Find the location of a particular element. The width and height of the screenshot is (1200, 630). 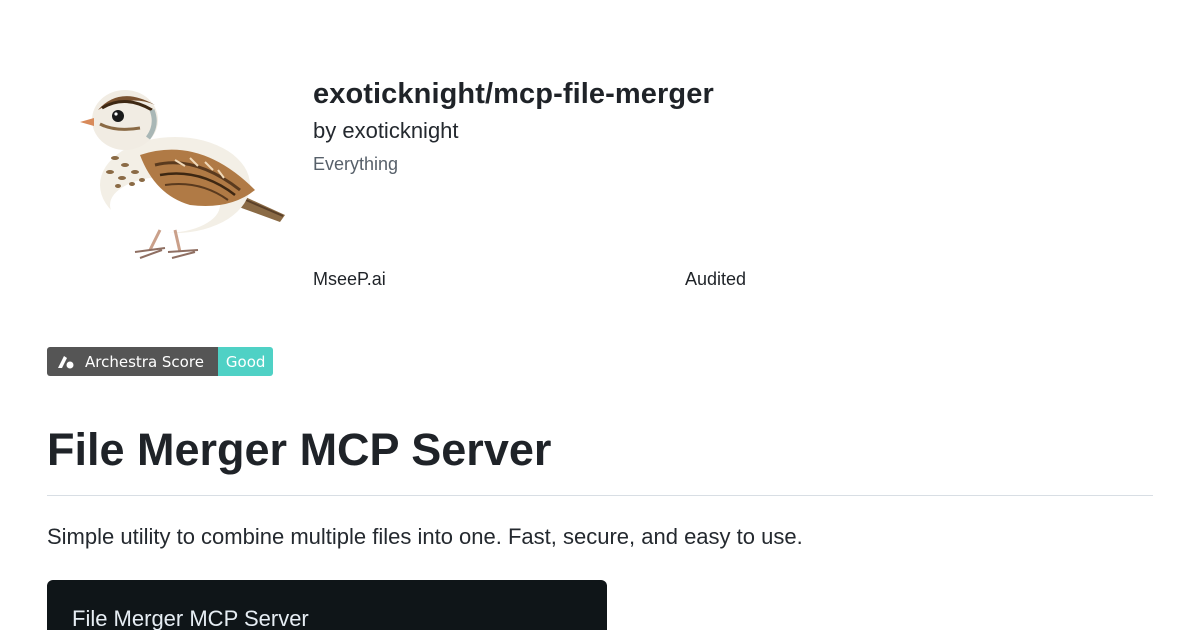

score-value: Good is located at coordinates (245, 361).